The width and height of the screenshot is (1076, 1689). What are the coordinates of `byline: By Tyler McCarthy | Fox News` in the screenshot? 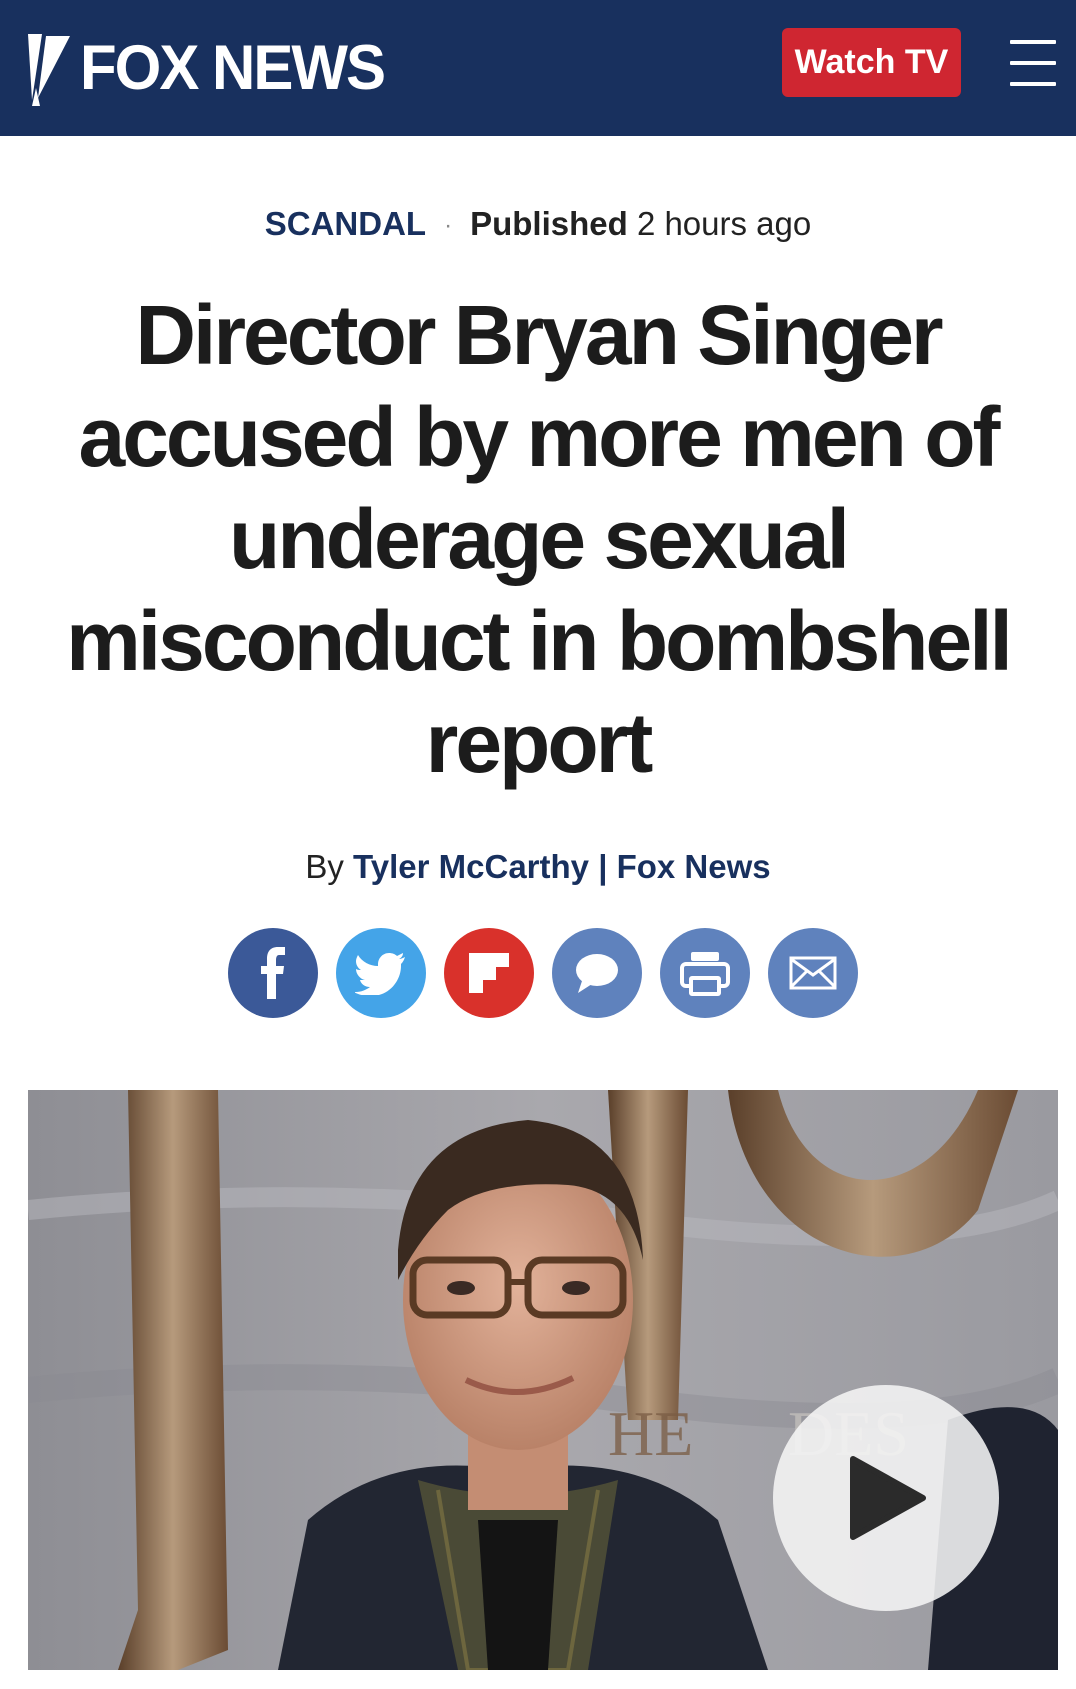 It's located at (538, 867).